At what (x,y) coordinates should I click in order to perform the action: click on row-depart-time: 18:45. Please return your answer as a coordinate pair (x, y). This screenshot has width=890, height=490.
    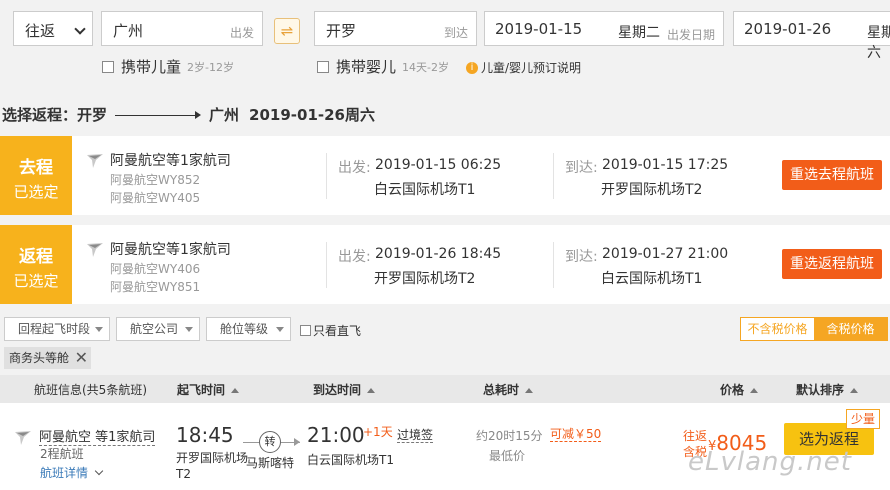
    Looking at the image, I should click on (205, 435).